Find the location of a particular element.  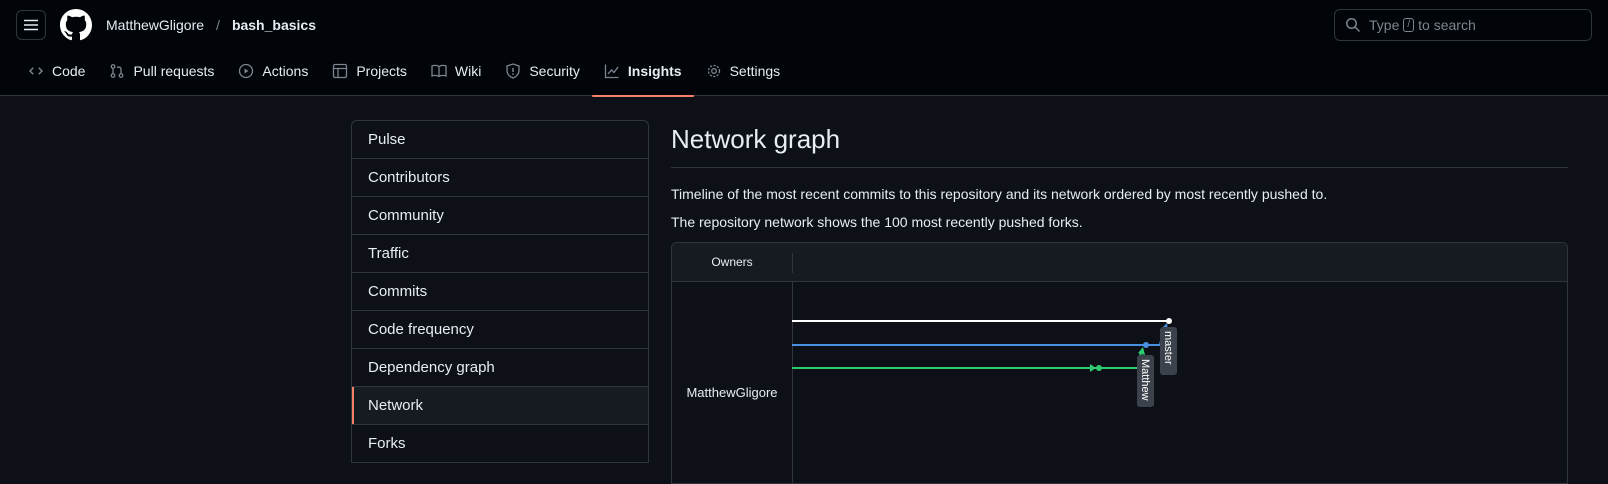

pull-request-icon is located at coordinates (117, 71).